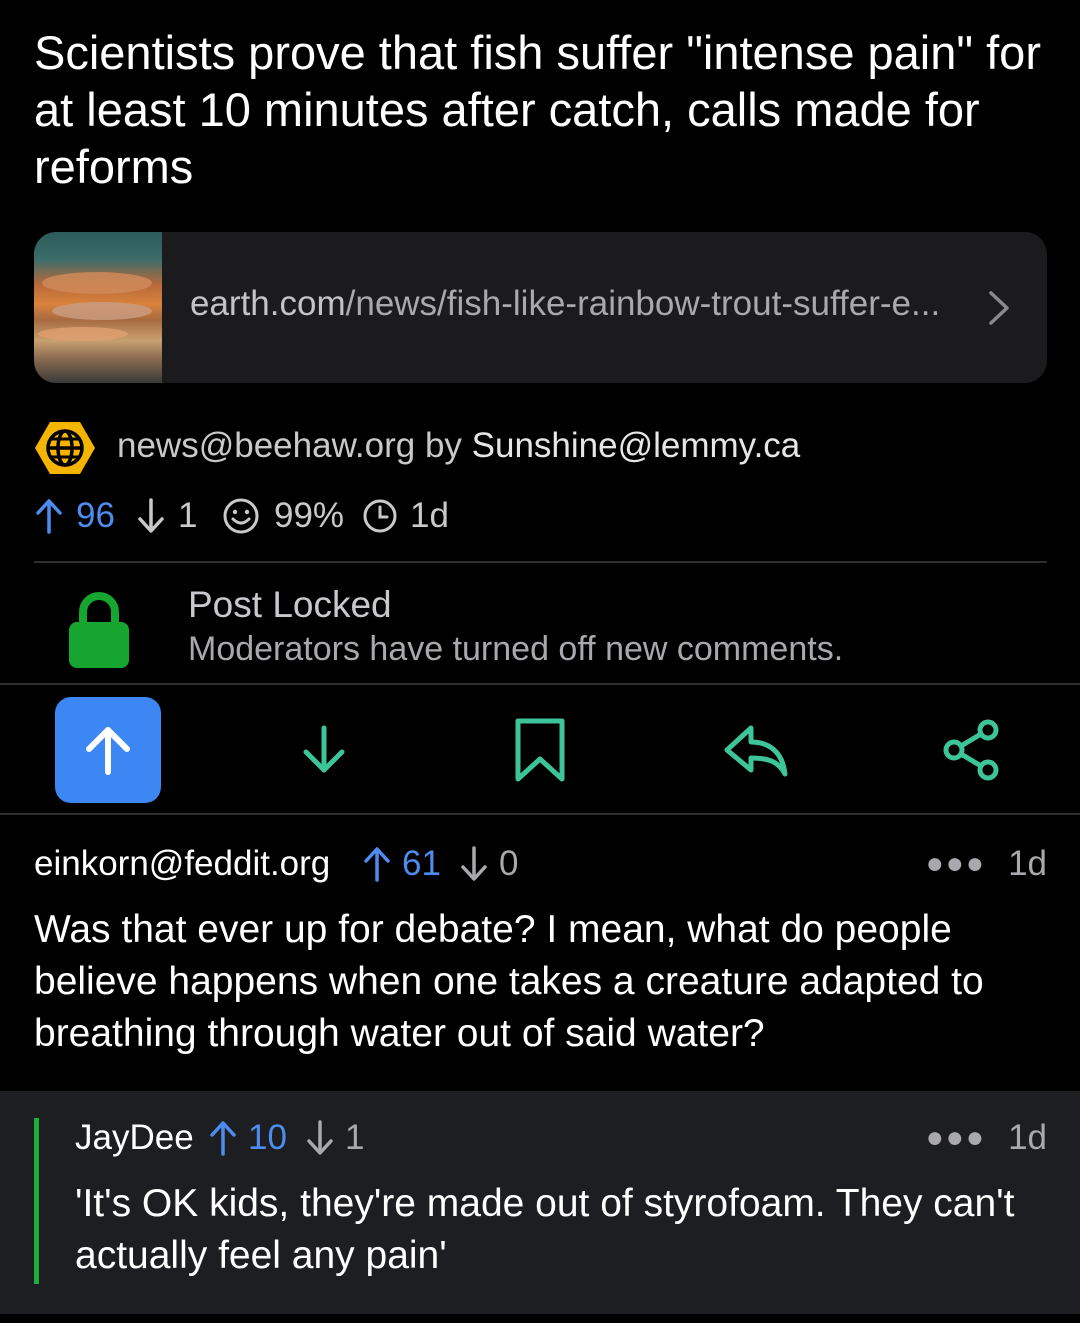 This screenshot has height=1323, width=1080. I want to click on reply-icon, so click(756, 751).